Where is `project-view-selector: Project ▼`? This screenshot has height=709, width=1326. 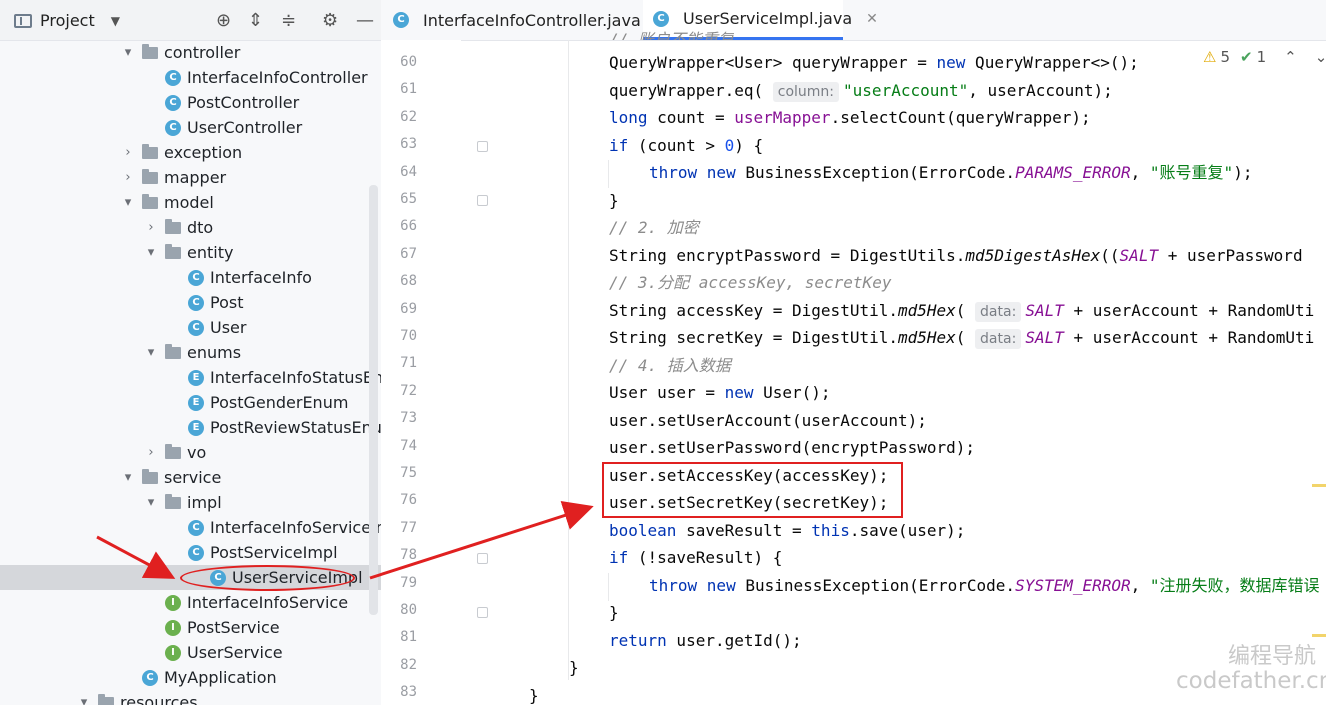
project-view-selector: Project ▼ is located at coordinates (67, 20).